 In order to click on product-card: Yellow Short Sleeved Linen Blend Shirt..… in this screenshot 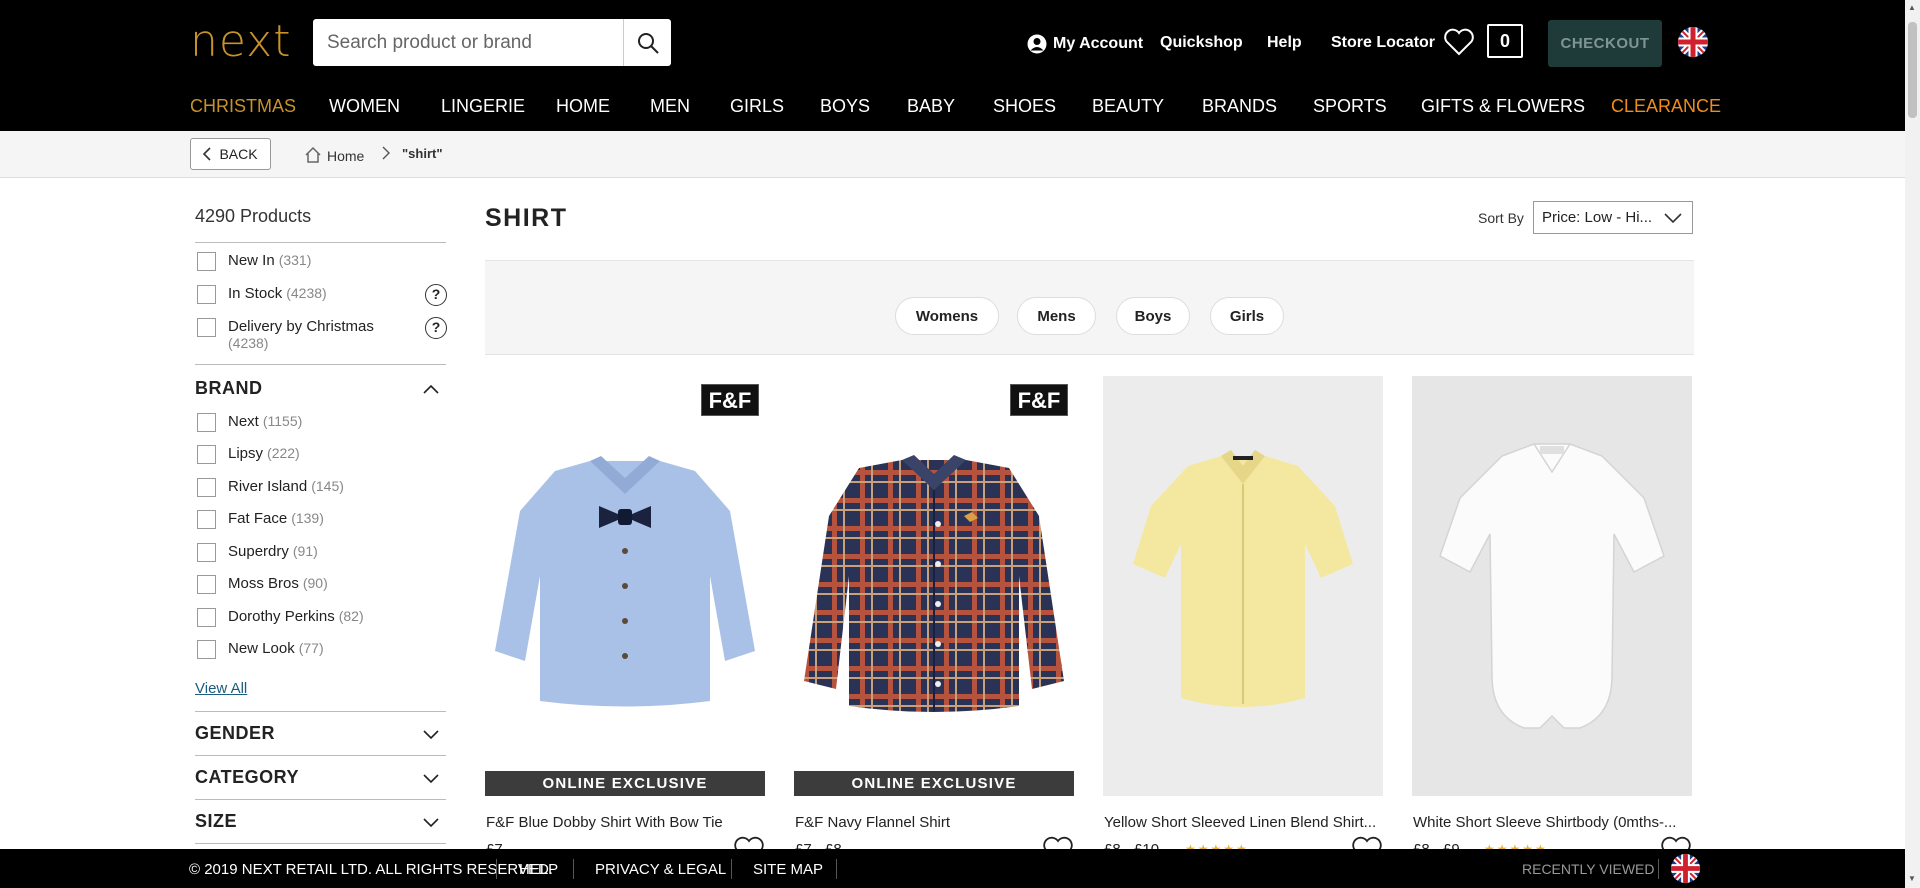, I will do `click(1243, 632)`.